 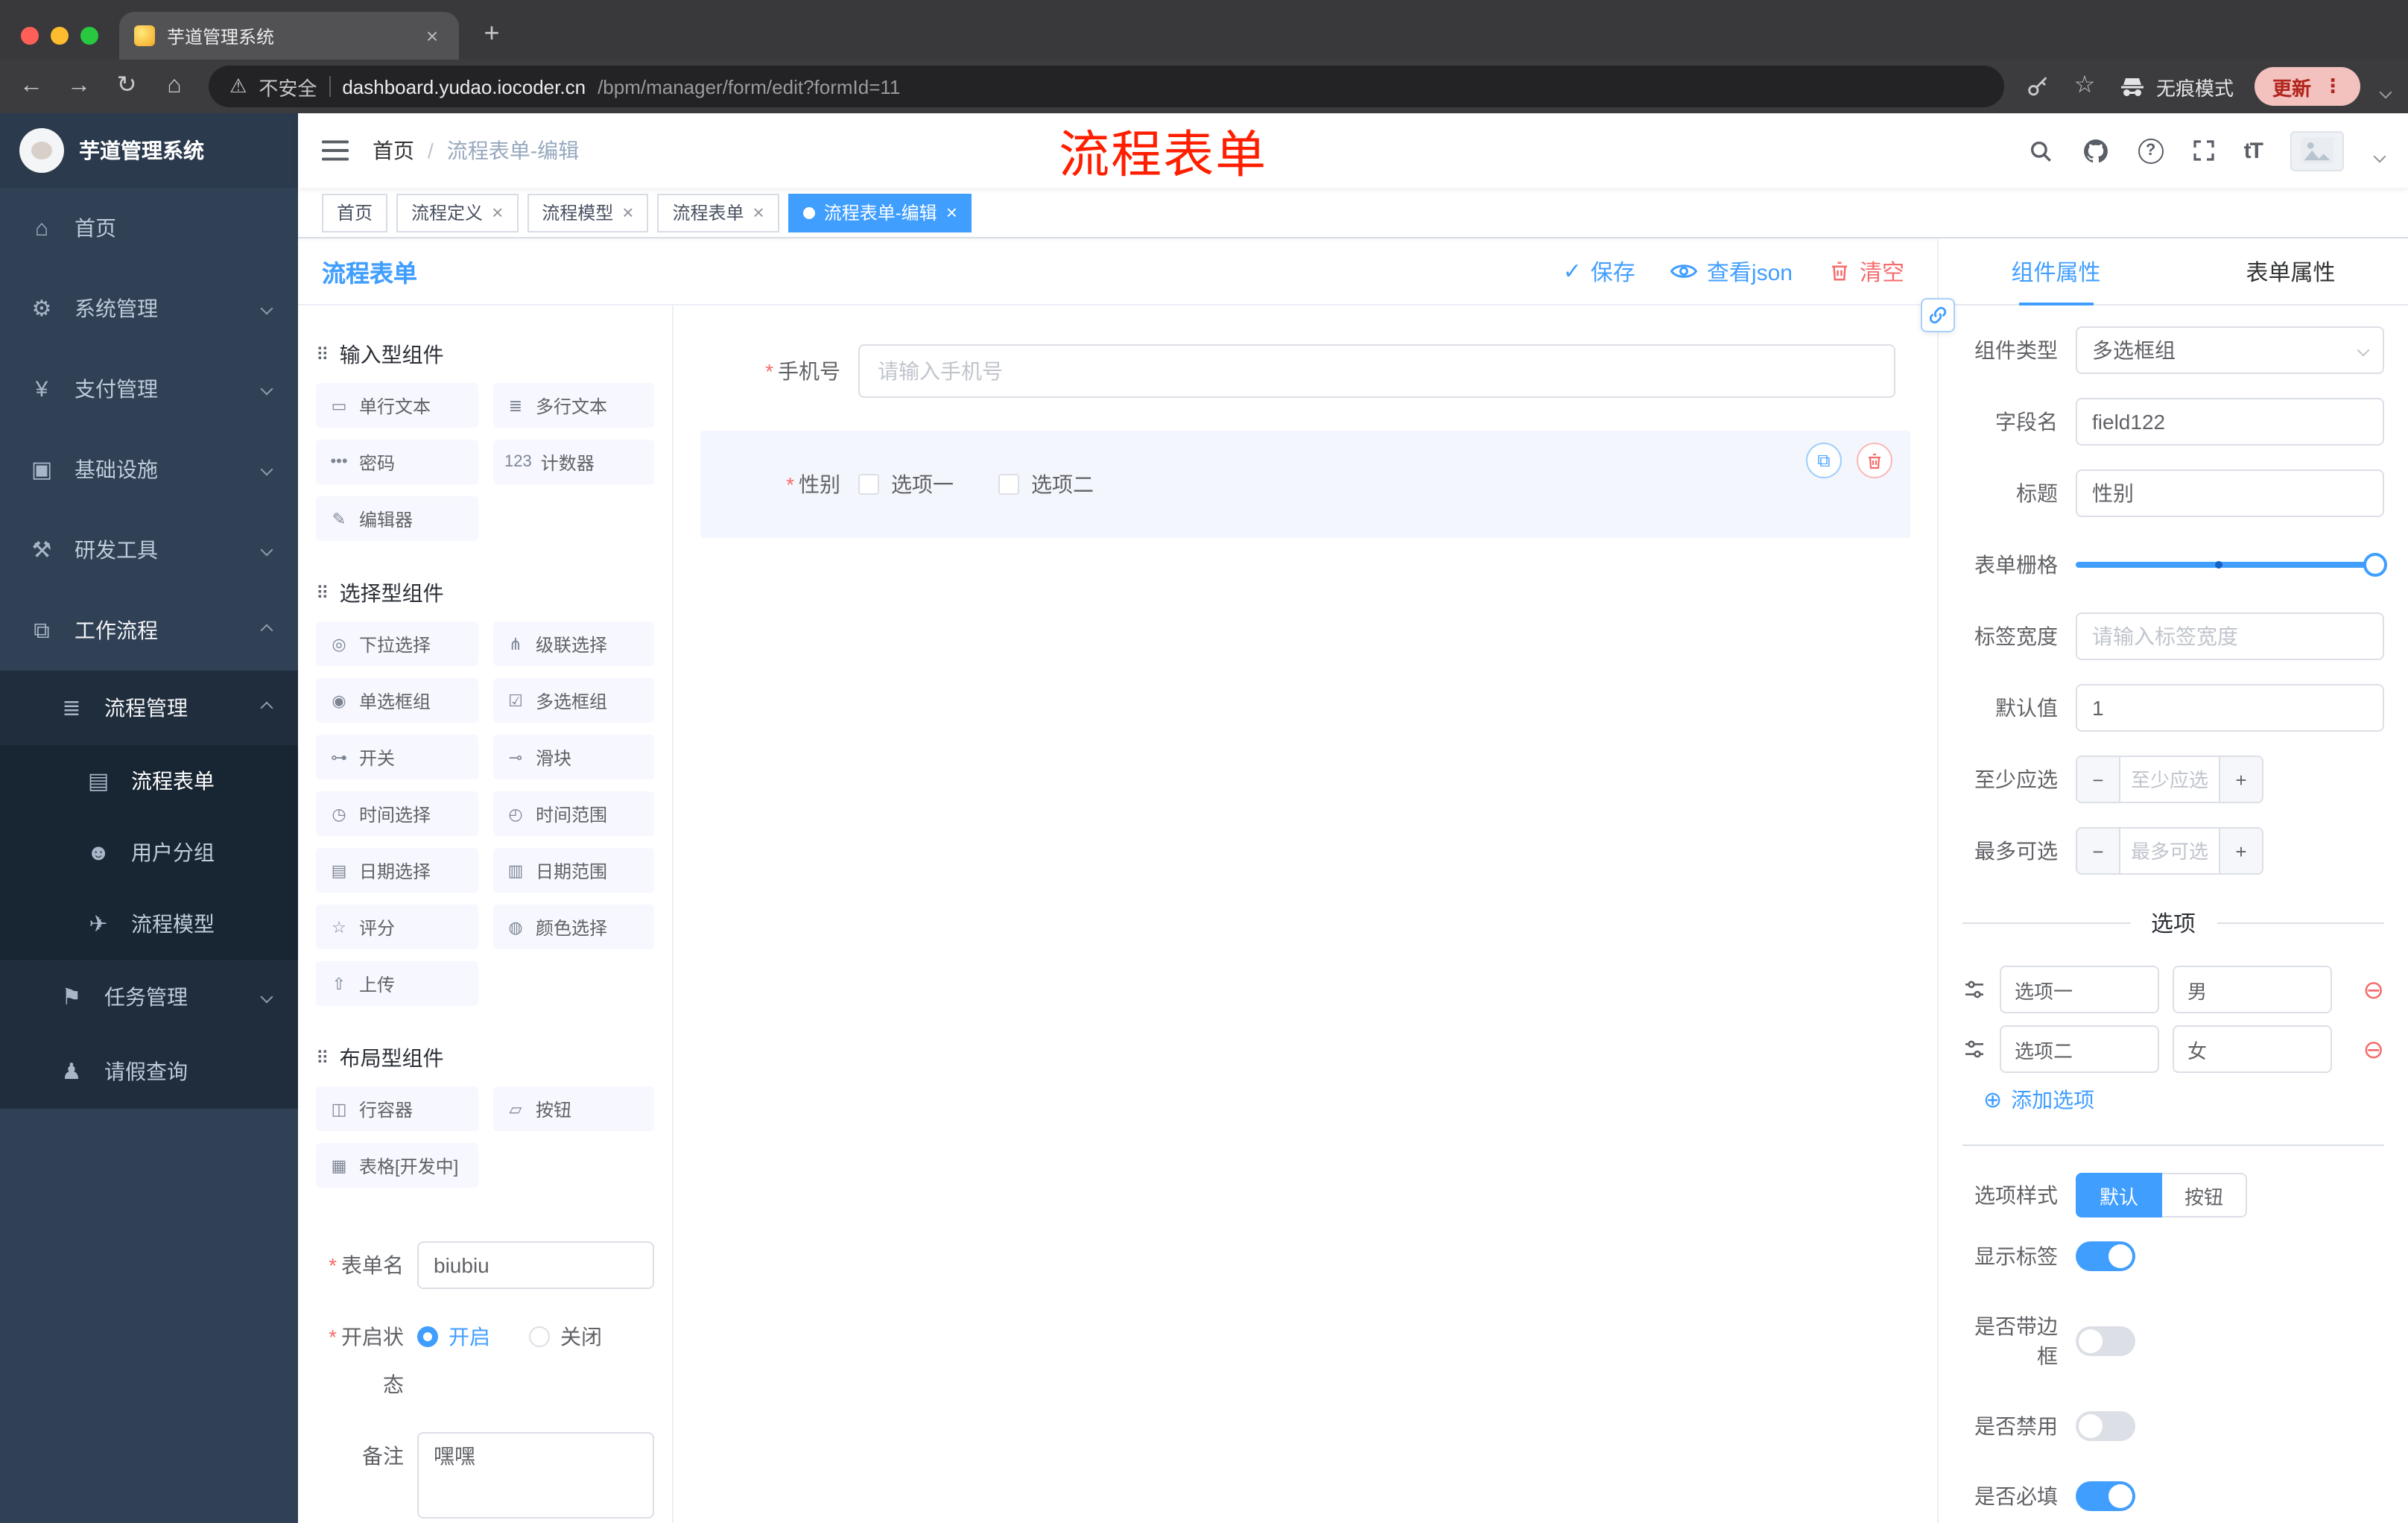 What do you see at coordinates (1305, 485) in the screenshot?
I see `canvas-field-gender-selected: 性别 选项一 选项二 ⧉` at bounding box center [1305, 485].